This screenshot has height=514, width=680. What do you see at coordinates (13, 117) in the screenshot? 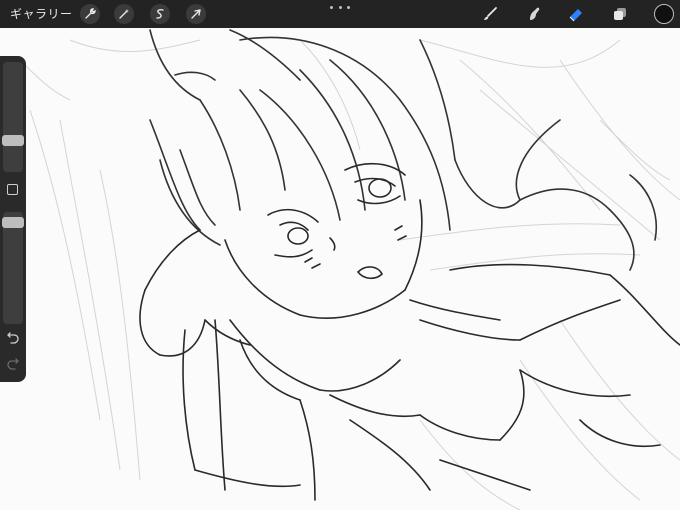
I see `brush-size-slider` at bounding box center [13, 117].